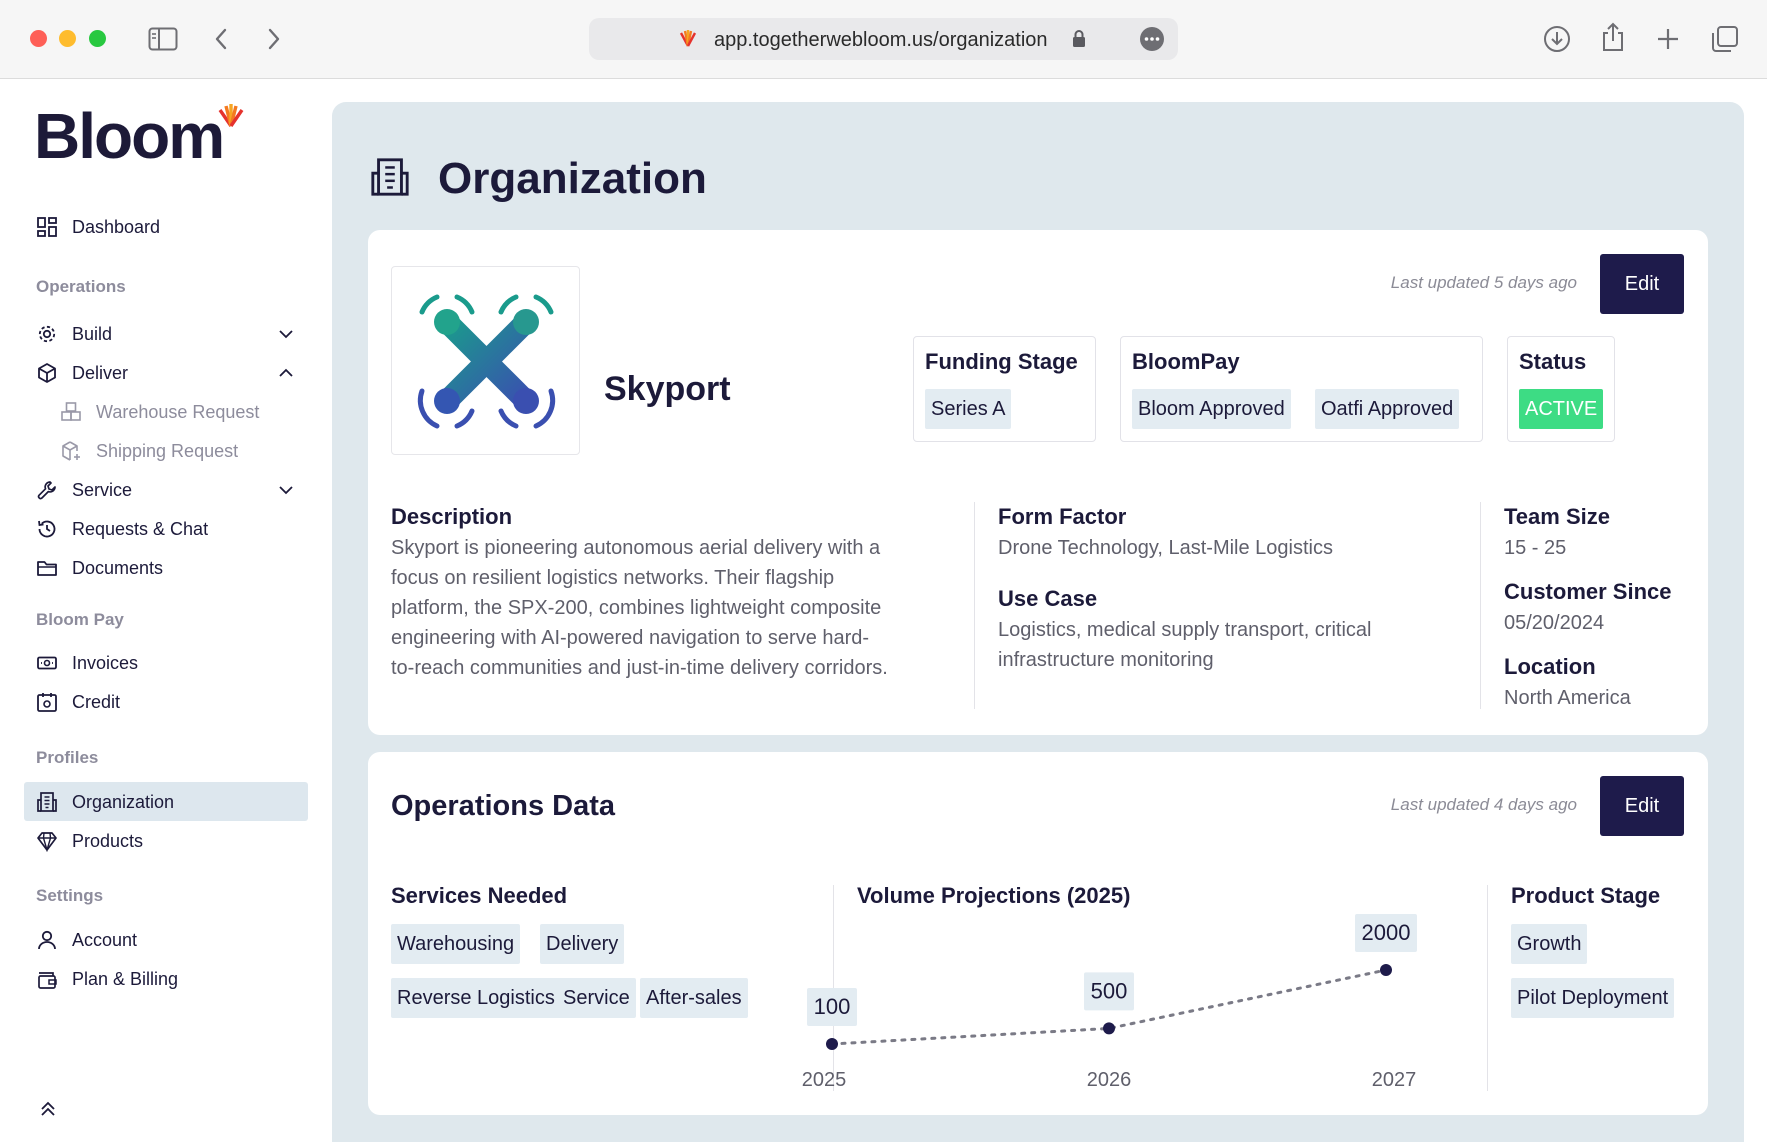 This screenshot has width=1767, height=1142. What do you see at coordinates (166, 372) in the screenshot?
I see `sidebar-item-deliver: Deliver` at bounding box center [166, 372].